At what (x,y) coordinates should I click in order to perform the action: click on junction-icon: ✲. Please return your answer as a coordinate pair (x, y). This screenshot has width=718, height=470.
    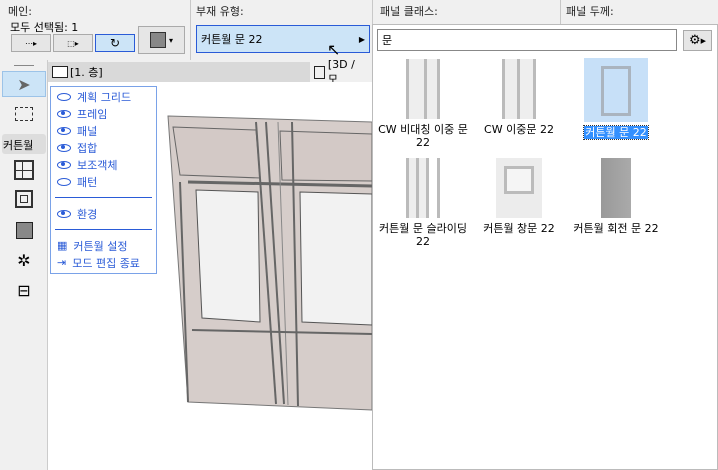
    Looking at the image, I should click on (24, 260).